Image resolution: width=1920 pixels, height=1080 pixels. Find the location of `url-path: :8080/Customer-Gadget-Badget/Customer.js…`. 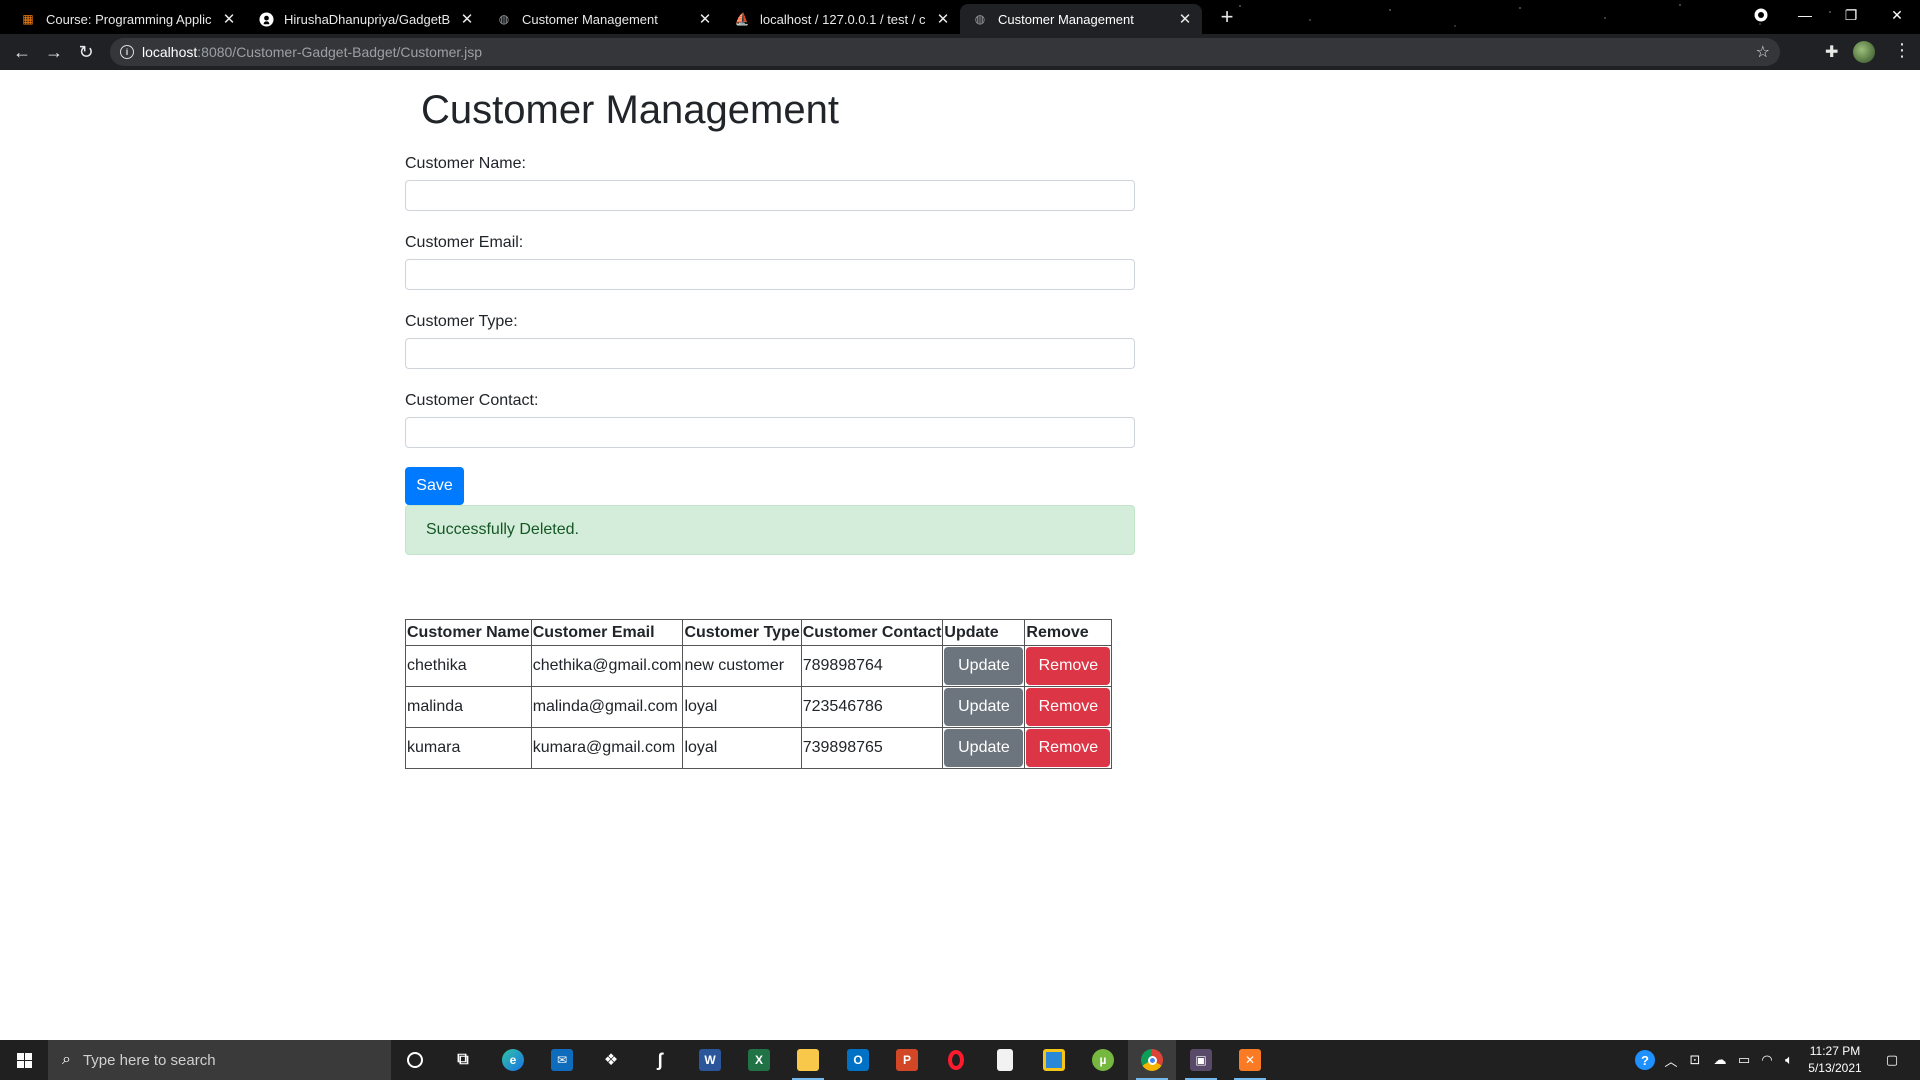

url-path: :8080/Customer-Gadget-Badget/Customer.js… is located at coordinates (340, 52).